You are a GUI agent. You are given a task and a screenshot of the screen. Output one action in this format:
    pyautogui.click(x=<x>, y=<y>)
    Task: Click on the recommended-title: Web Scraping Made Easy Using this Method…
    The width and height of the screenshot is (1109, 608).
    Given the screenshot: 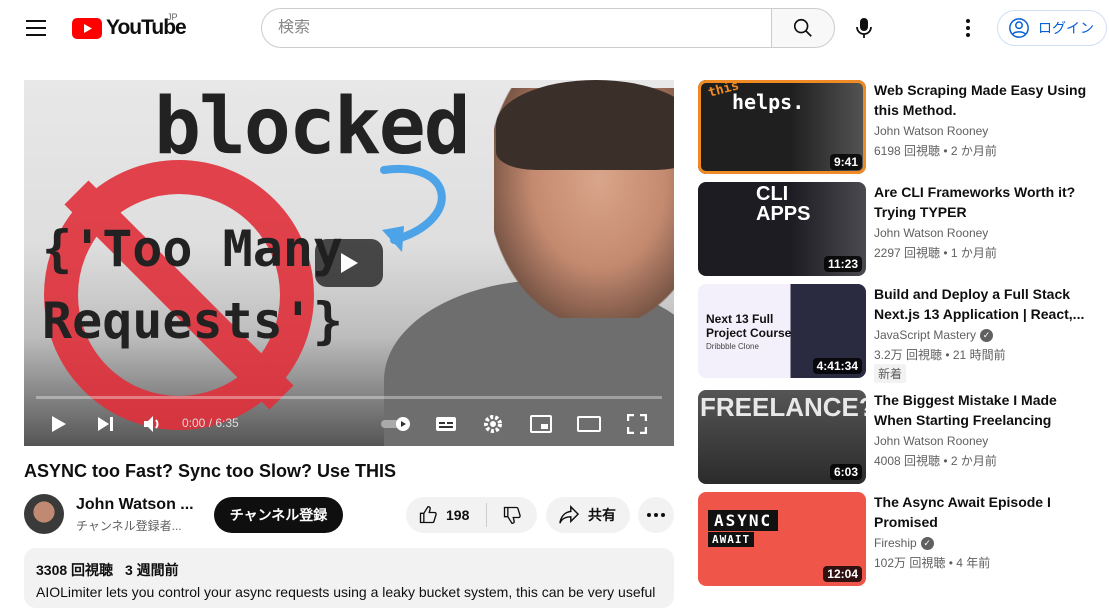 What is the action you would take?
    pyautogui.click(x=983, y=100)
    